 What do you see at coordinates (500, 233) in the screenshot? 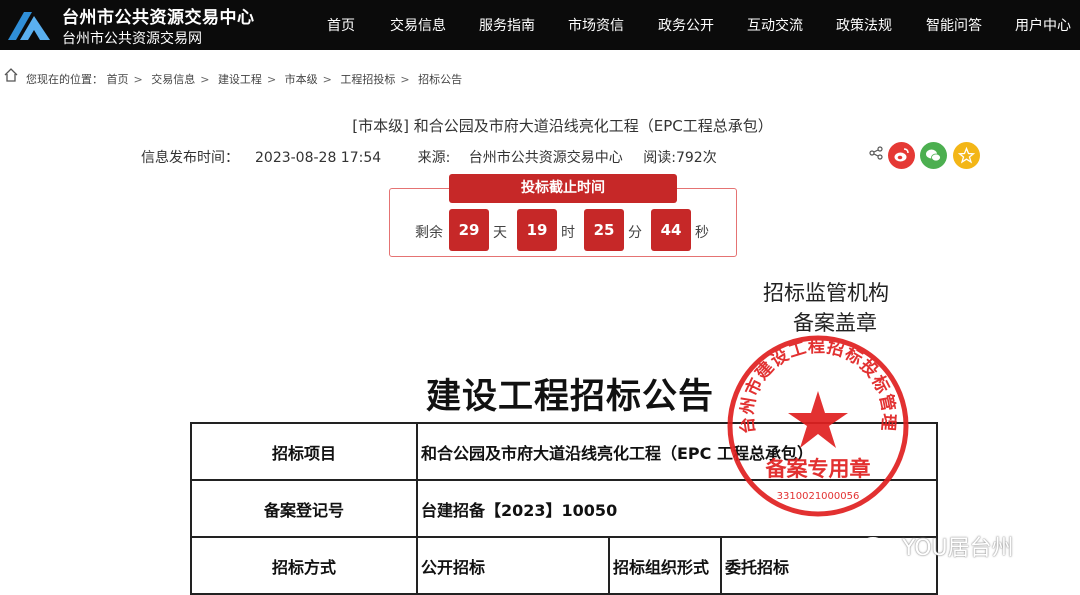
I see `countdown-day-unit: 天` at bounding box center [500, 233].